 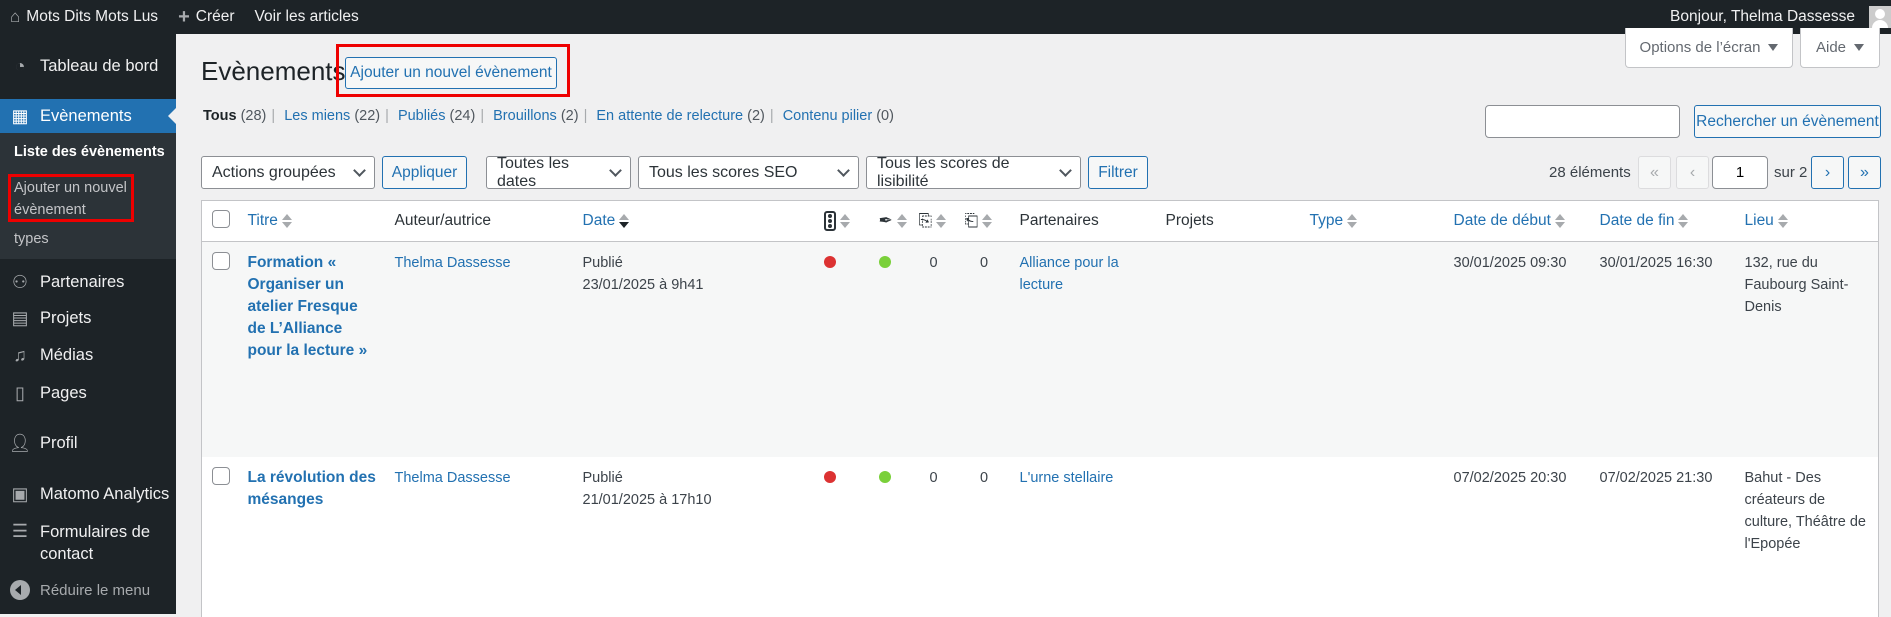 I want to click on site-name-link: ⌂ Mots Dits Mots Lus, so click(x=84, y=17).